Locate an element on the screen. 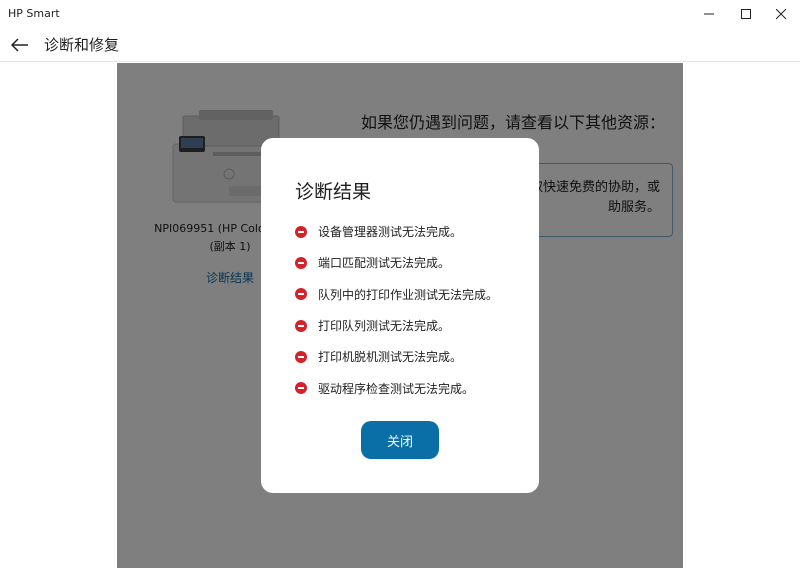  result-item: 设备管理器测试无法完成。 is located at coordinates (415, 231).